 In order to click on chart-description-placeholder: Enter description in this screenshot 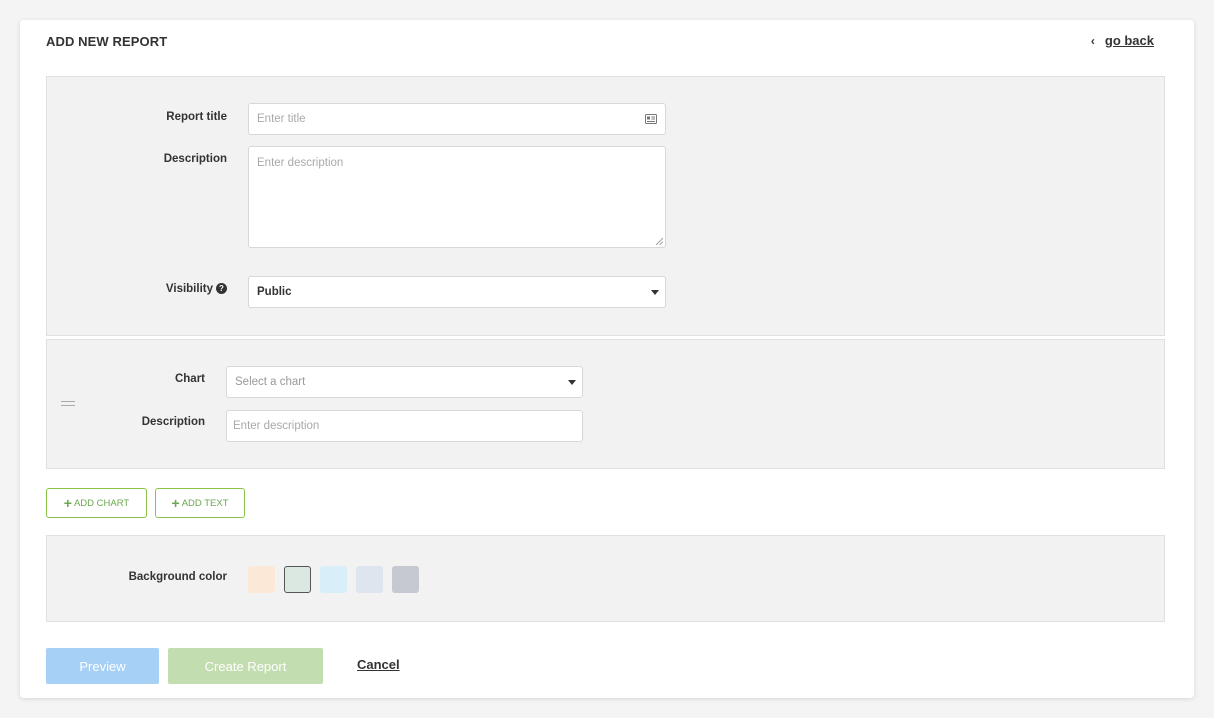, I will do `click(276, 426)`.